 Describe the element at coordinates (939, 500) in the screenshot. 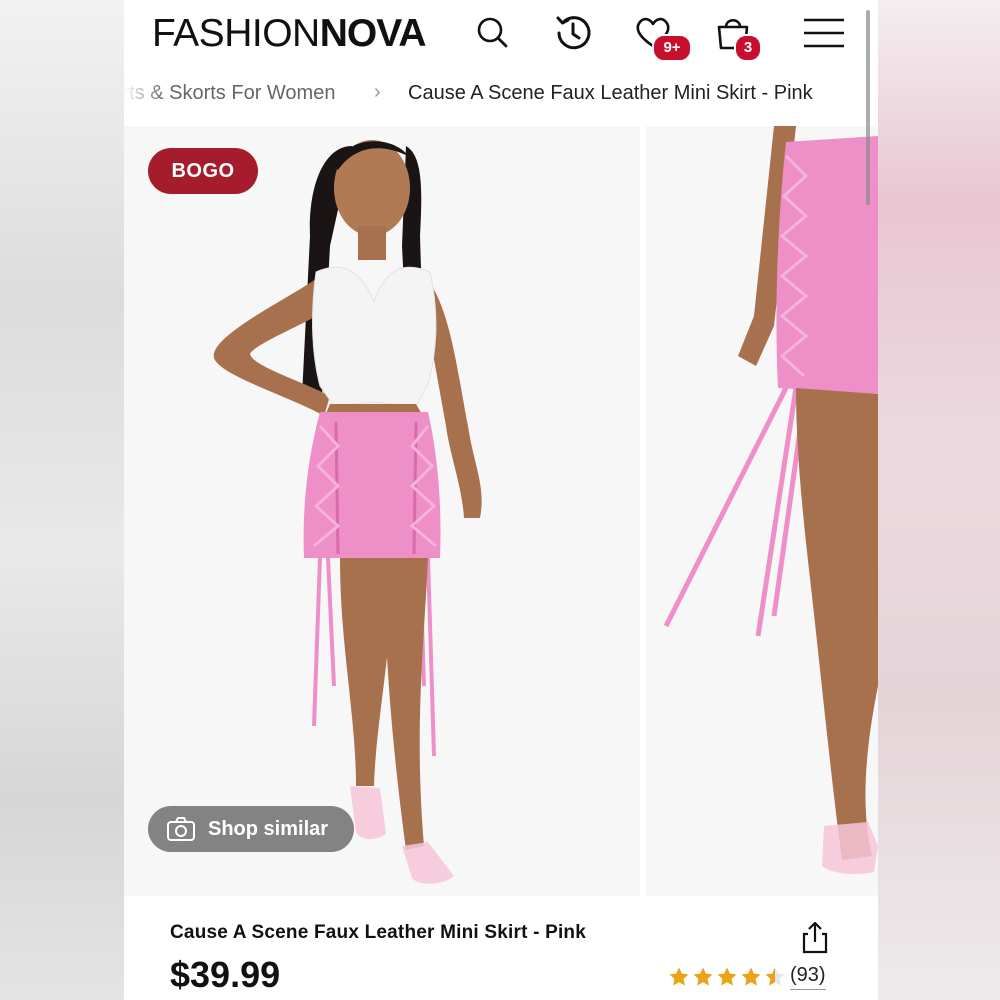

I see `blurred-background-right` at that location.